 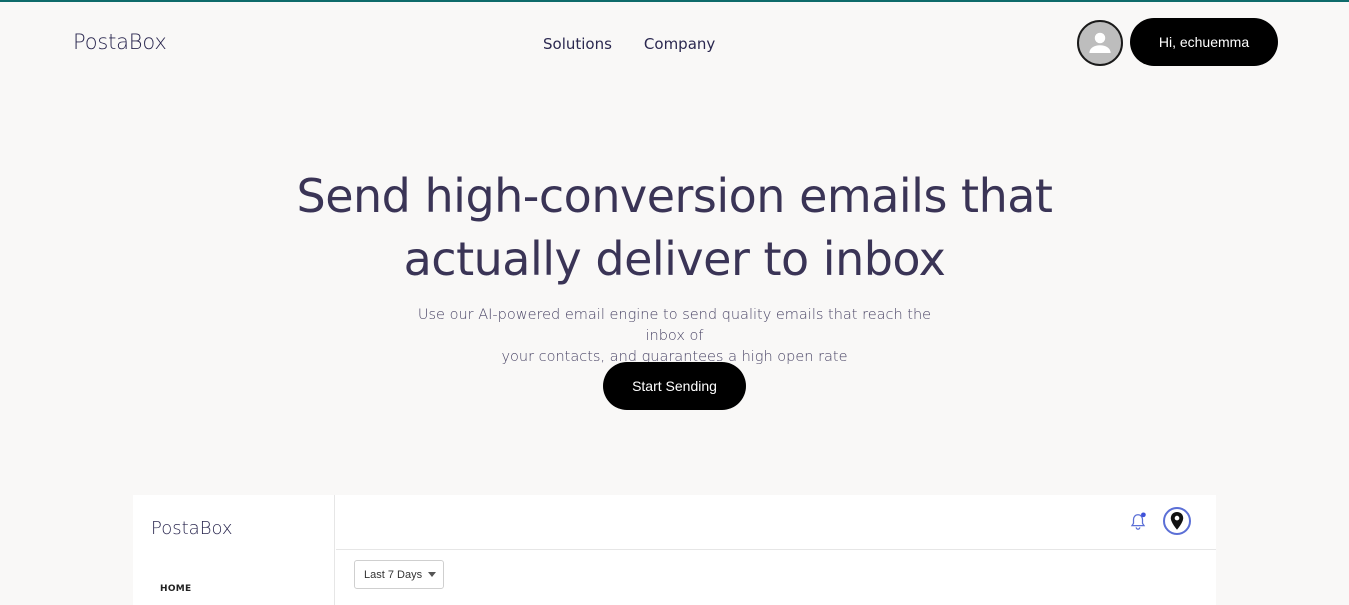 What do you see at coordinates (1138, 522) in the screenshot?
I see `bell-icon` at bounding box center [1138, 522].